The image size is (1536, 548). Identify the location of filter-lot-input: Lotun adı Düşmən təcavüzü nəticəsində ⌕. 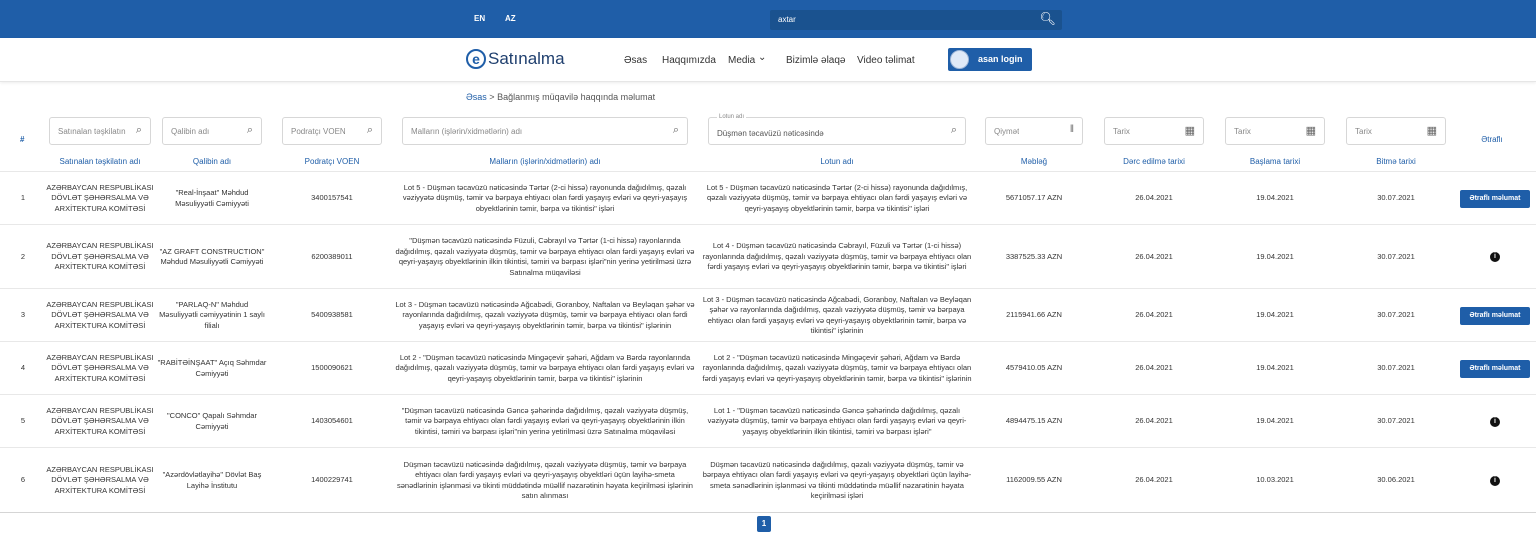
(837, 129).